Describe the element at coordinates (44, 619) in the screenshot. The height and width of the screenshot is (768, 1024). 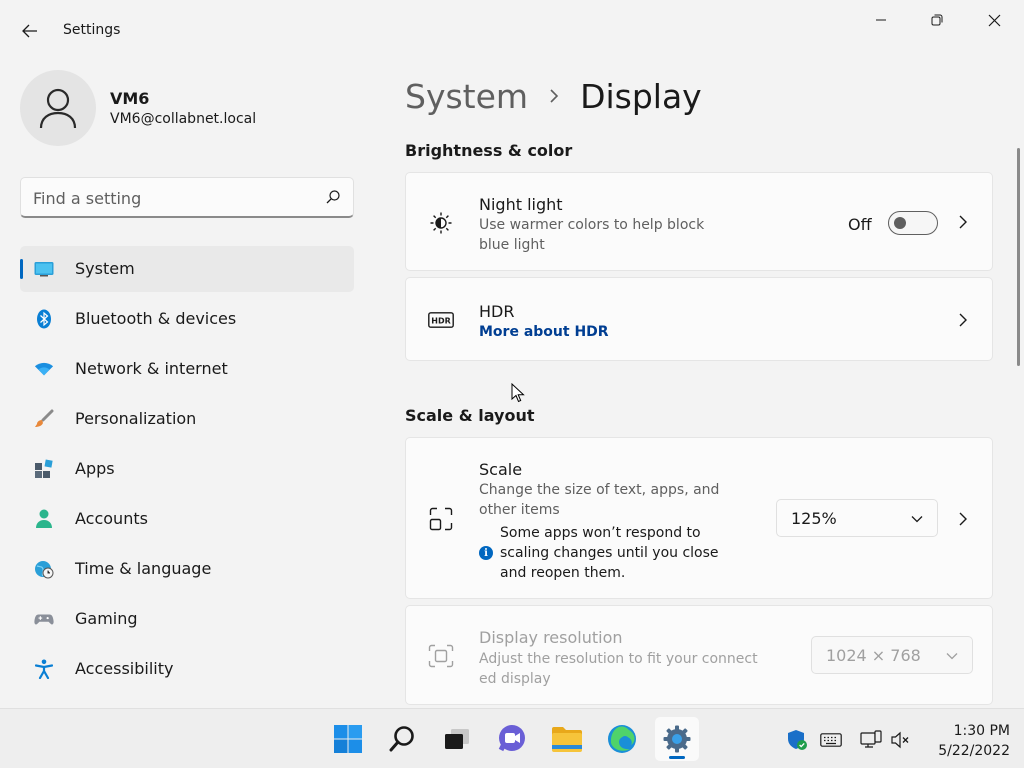
I see `gamepad-icon` at that location.